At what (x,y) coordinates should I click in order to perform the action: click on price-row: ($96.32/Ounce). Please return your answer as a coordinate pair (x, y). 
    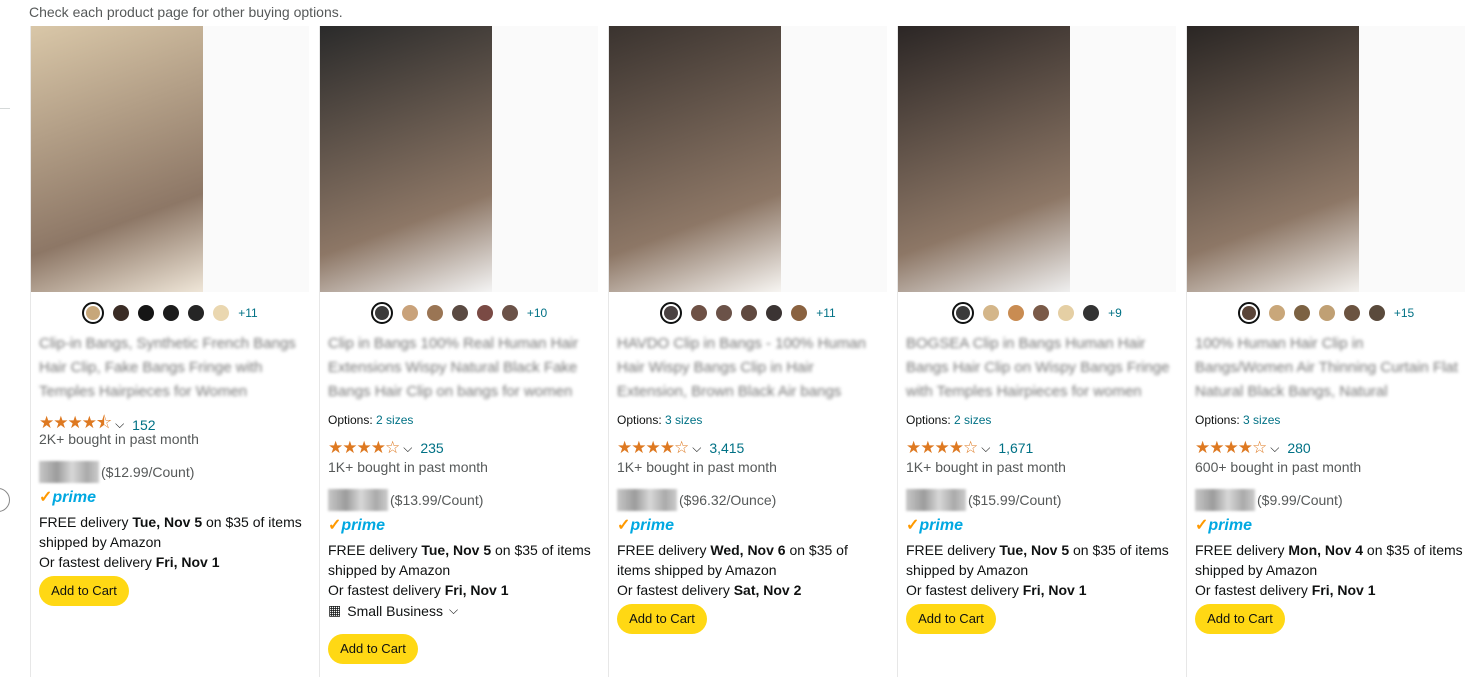
    Looking at the image, I should click on (696, 500).